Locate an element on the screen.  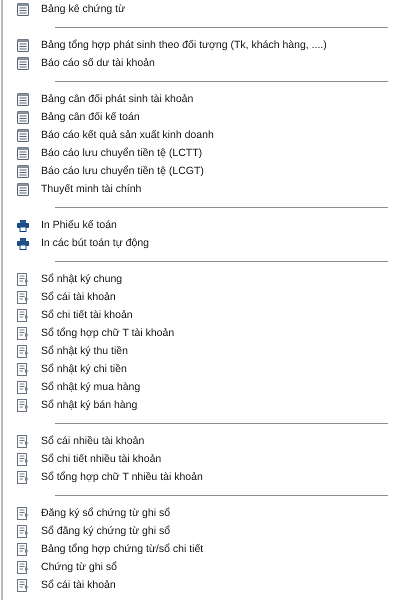
menu-item: Sổ chi tiết nhiều tài khoản is located at coordinates (101, 459).